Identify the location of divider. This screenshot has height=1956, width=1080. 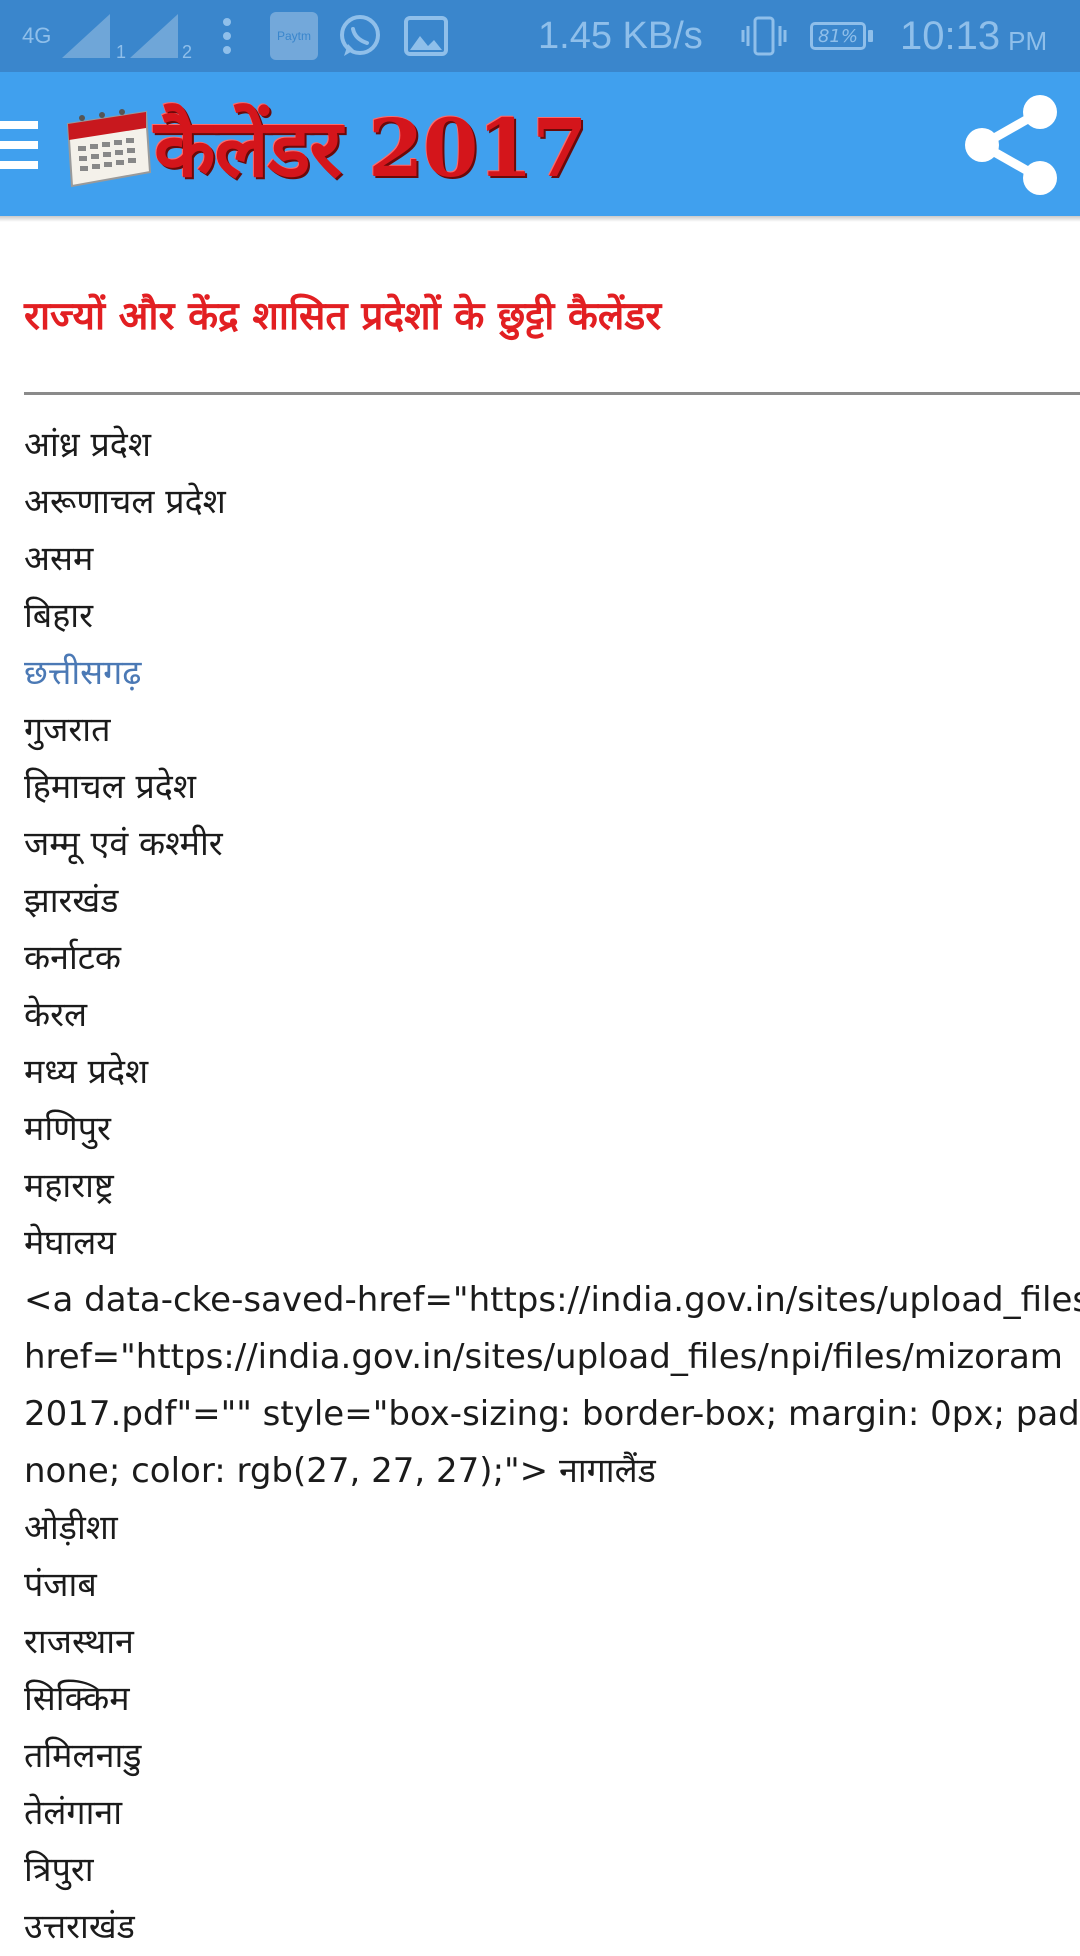
(552, 393).